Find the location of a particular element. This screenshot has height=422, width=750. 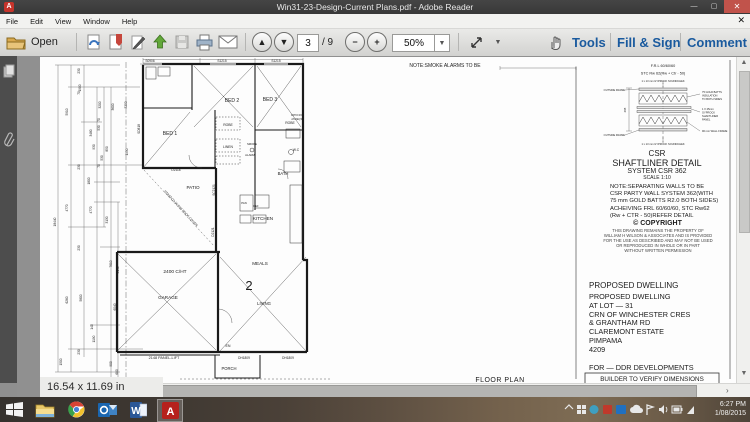

plan-label: BED 1 is located at coordinates (170, 134).